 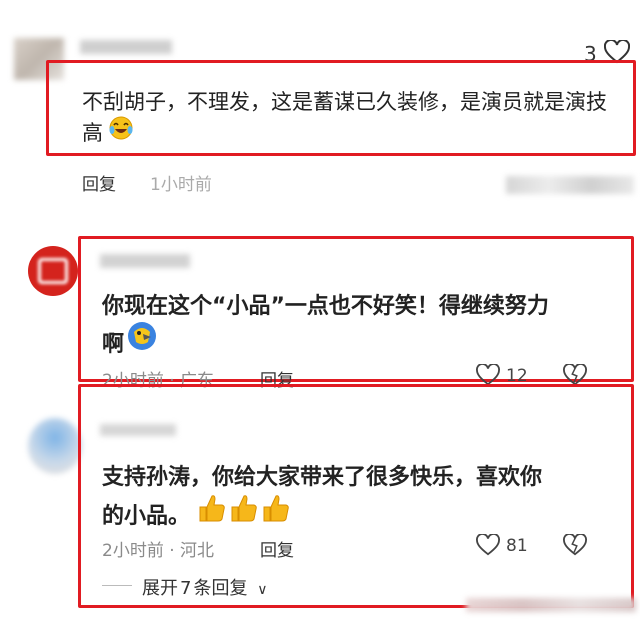 I want to click on like-icon, so click(x=488, y=546).